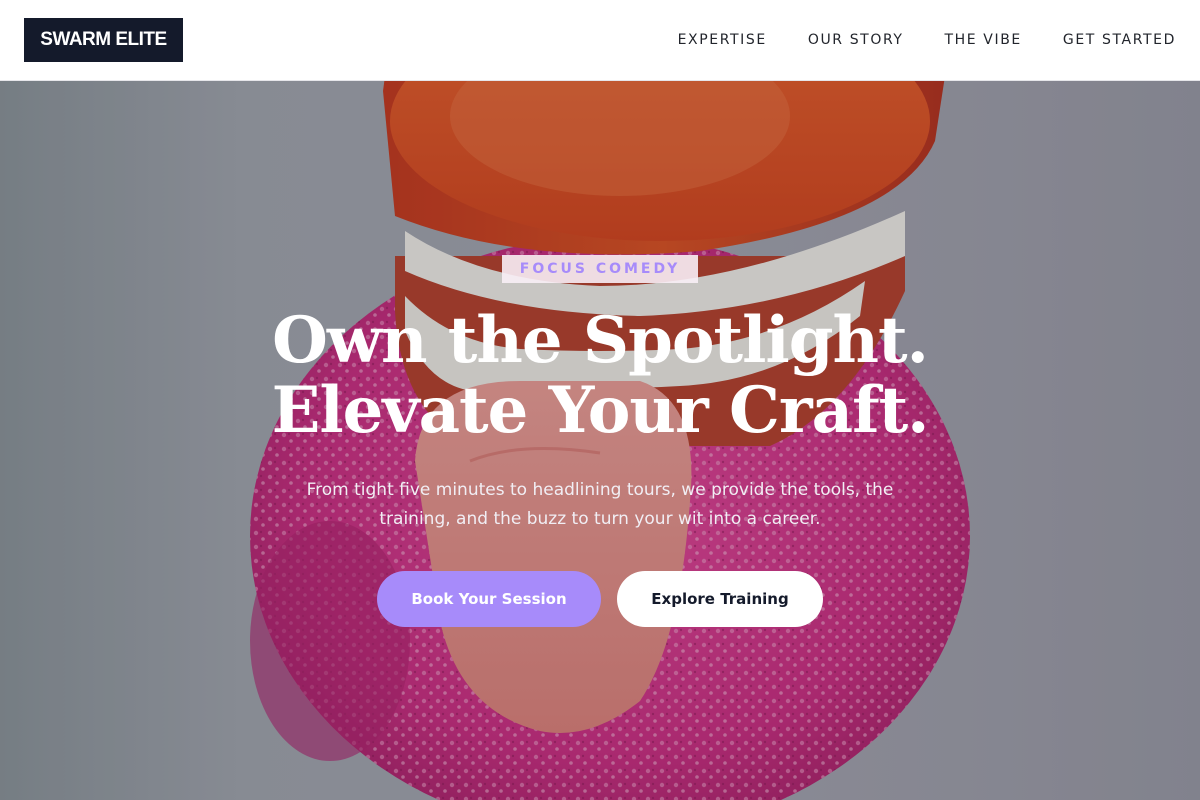 This screenshot has height=800, width=1200. I want to click on explore-training-button: Explore Training, so click(720, 599).